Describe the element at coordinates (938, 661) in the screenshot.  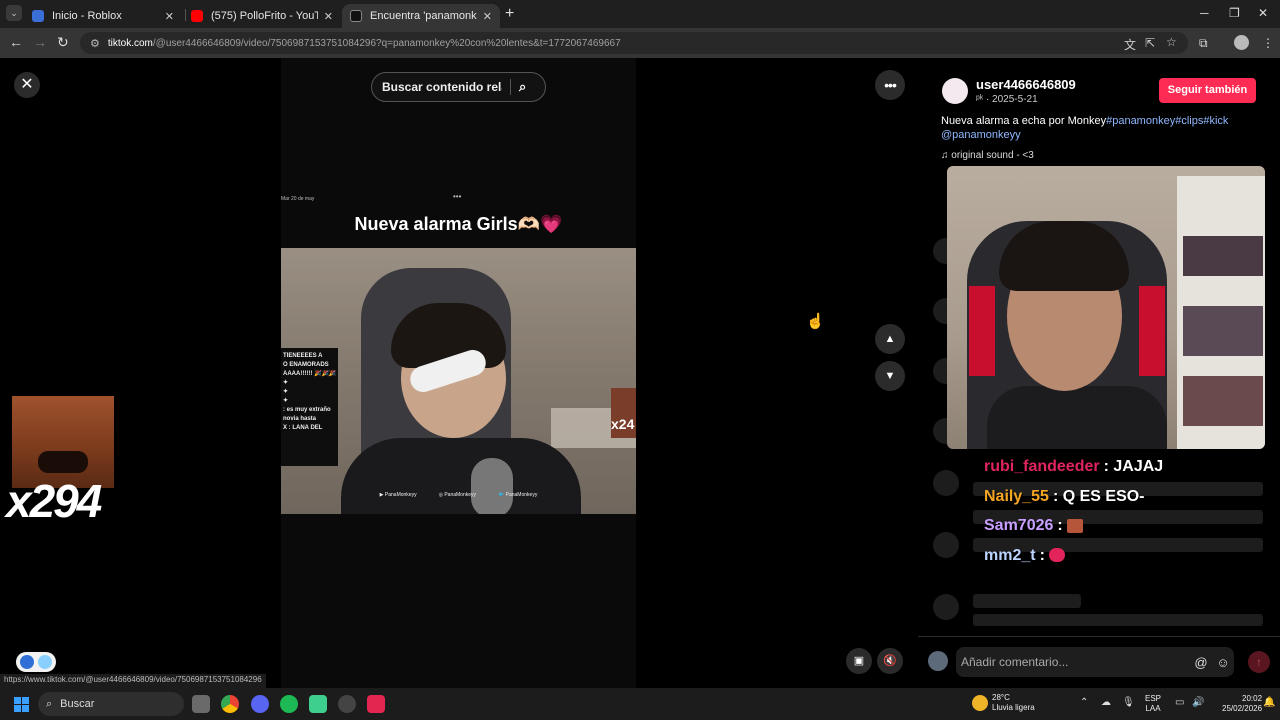
I see `current-user-avatar` at that location.